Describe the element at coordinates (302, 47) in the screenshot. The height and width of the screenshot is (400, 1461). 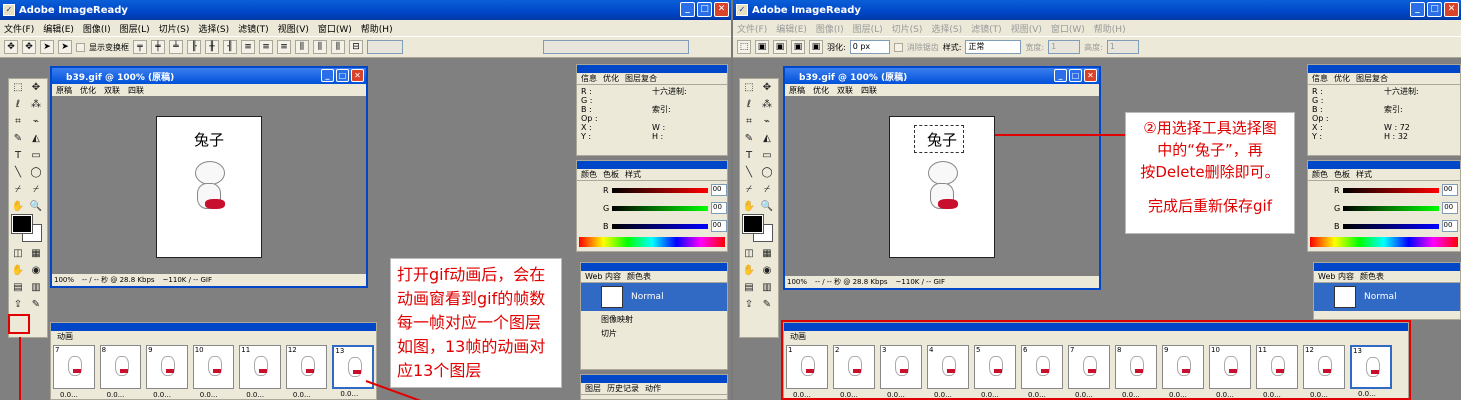
I see `distribute-left-icon: ⫼` at that location.